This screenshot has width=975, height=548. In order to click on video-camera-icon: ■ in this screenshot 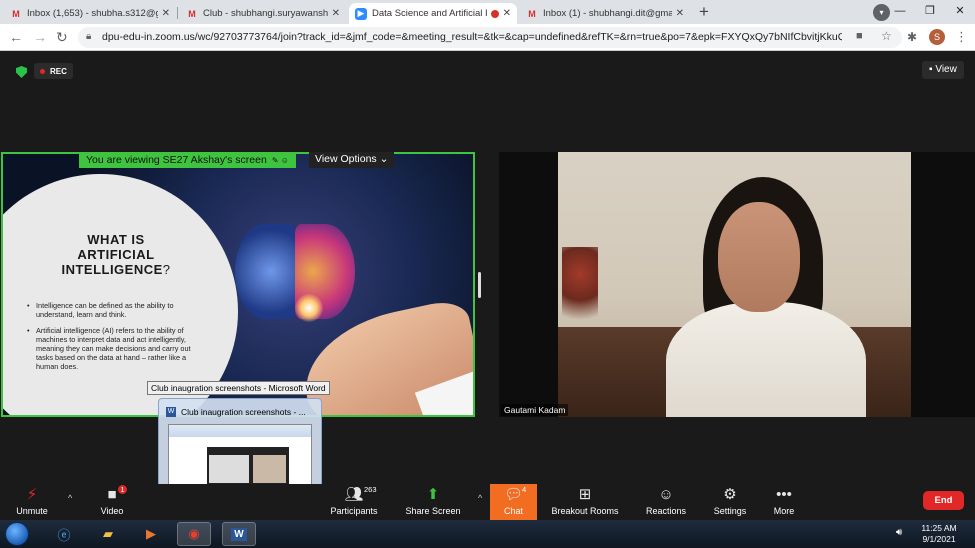, I will do `click(112, 494)`.